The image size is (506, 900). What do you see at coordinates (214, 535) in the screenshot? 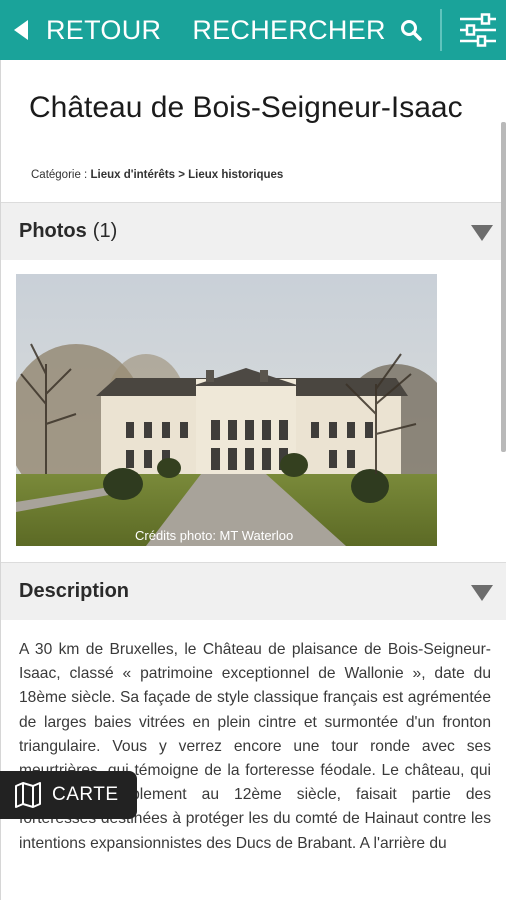
I see `photo-credit: Crédits photo: MT Waterloo` at bounding box center [214, 535].